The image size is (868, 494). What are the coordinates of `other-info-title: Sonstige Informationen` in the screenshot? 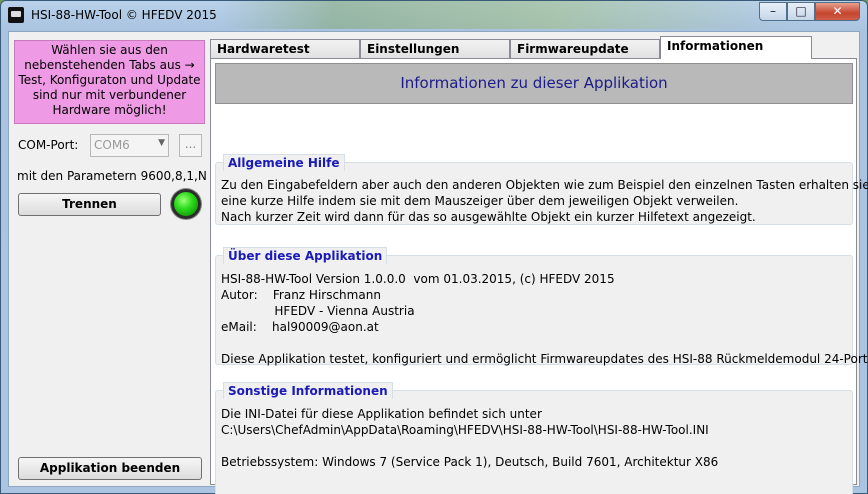 It's located at (308, 390).